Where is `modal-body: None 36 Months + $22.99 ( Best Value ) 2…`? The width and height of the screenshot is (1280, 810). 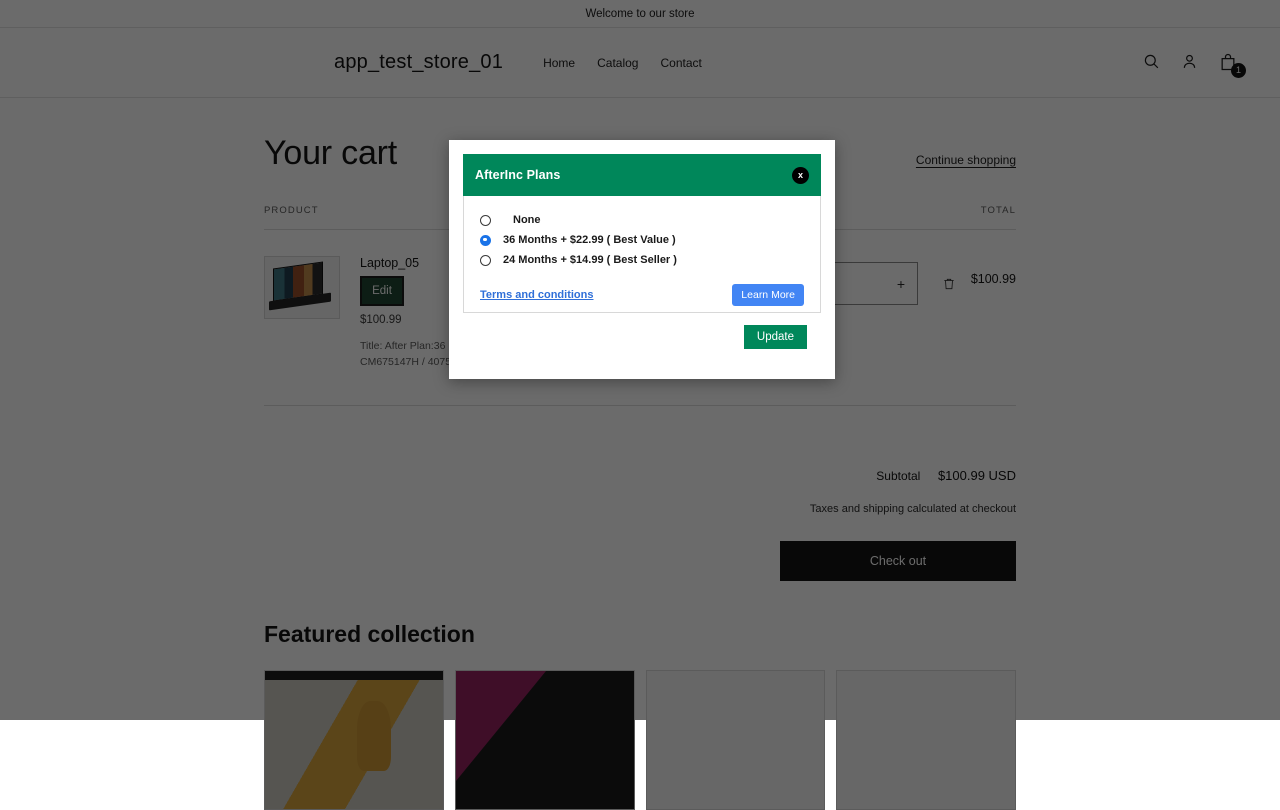
modal-body: None 36 Months + $22.99 ( Best Value ) 2… is located at coordinates (642, 254).